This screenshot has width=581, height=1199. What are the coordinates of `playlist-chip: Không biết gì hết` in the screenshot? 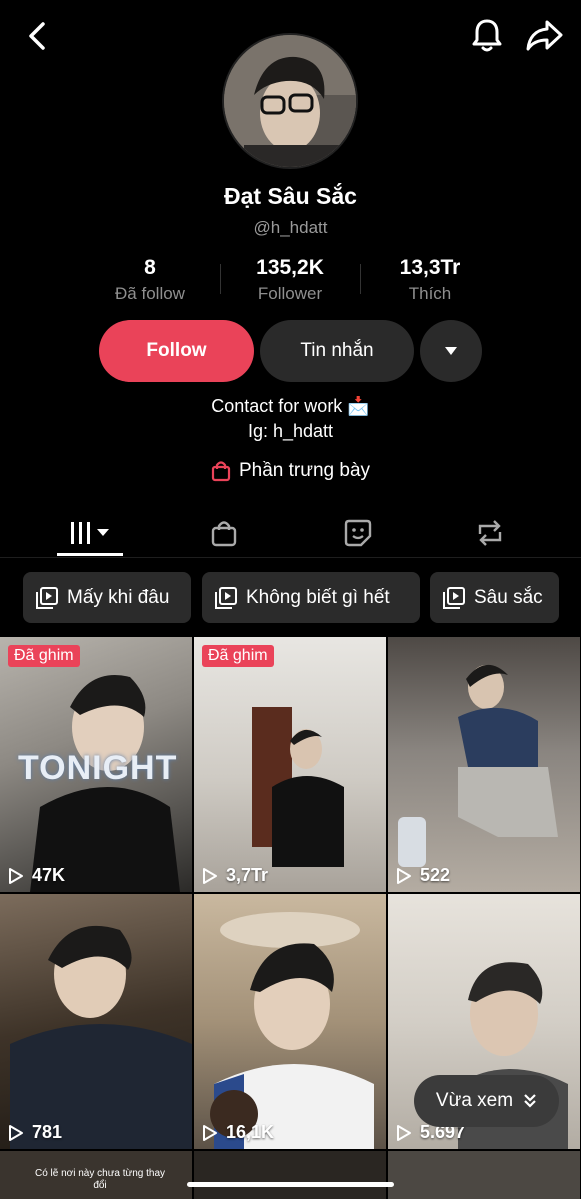 It's located at (311, 597).